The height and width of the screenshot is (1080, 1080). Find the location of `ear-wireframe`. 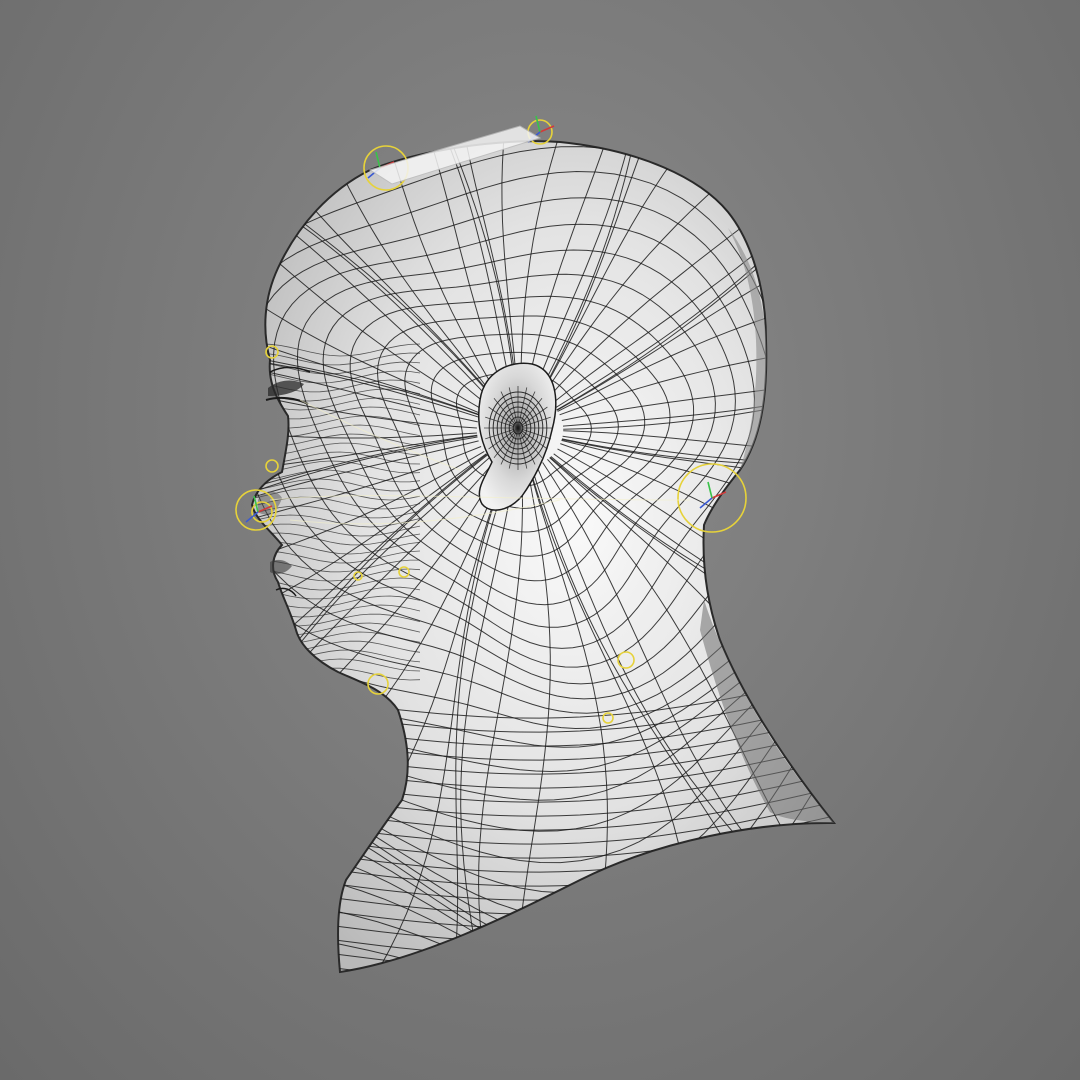

ear-wireframe is located at coordinates (518, 428).